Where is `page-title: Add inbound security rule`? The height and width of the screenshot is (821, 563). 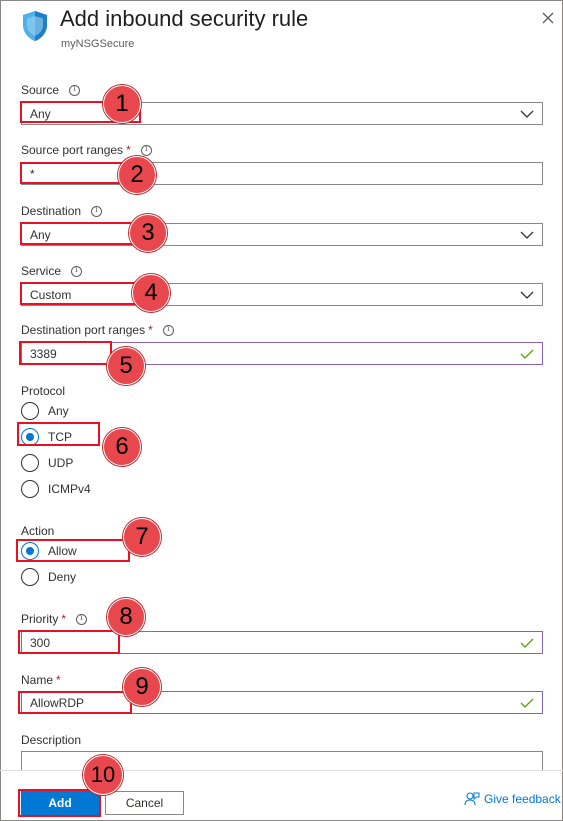 page-title: Add inbound security rule is located at coordinates (184, 18).